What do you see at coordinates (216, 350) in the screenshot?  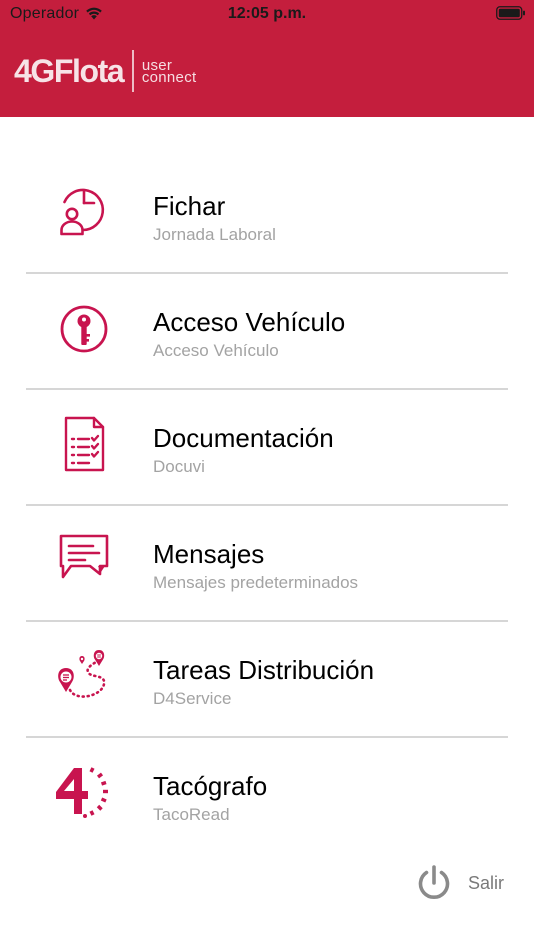 I see `menu-item-subtitle: Acceso Vehículo` at bounding box center [216, 350].